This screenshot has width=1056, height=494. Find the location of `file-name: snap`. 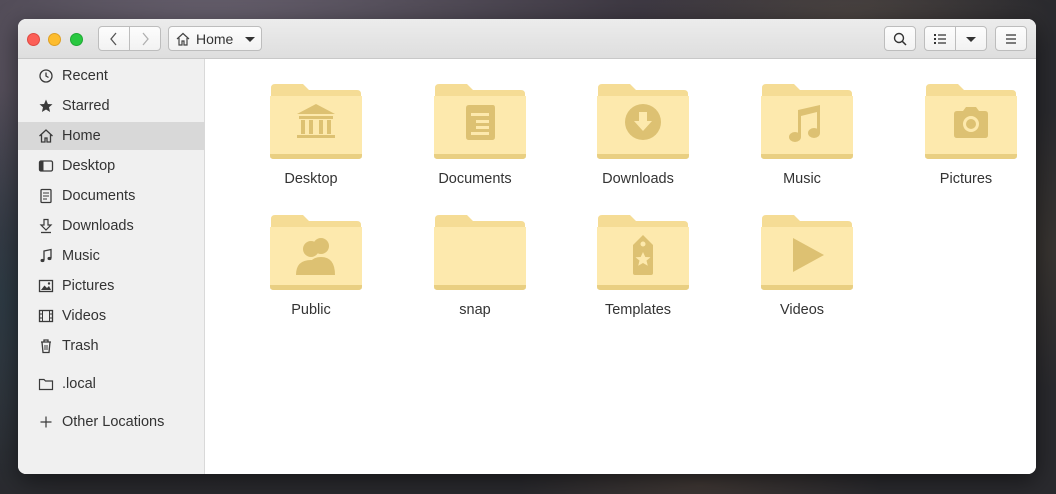

file-name: snap is located at coordinates (475, 310).